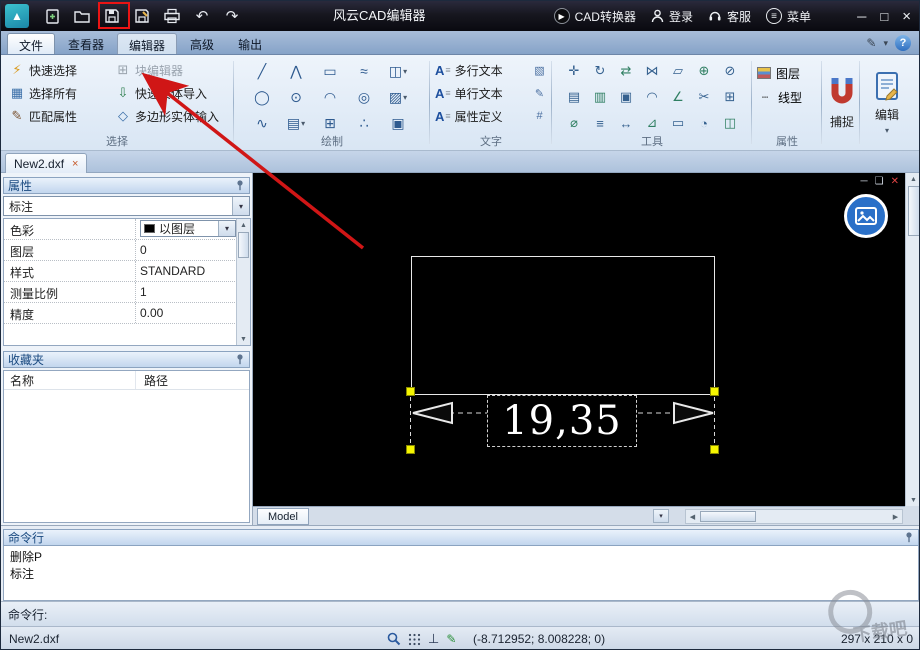 This screenshot has height=650, width=920. What do you see at coordinates (678, 71) in the screenshot?
I see `offset-tool-button: ▱` at bounding box center [678, 71].